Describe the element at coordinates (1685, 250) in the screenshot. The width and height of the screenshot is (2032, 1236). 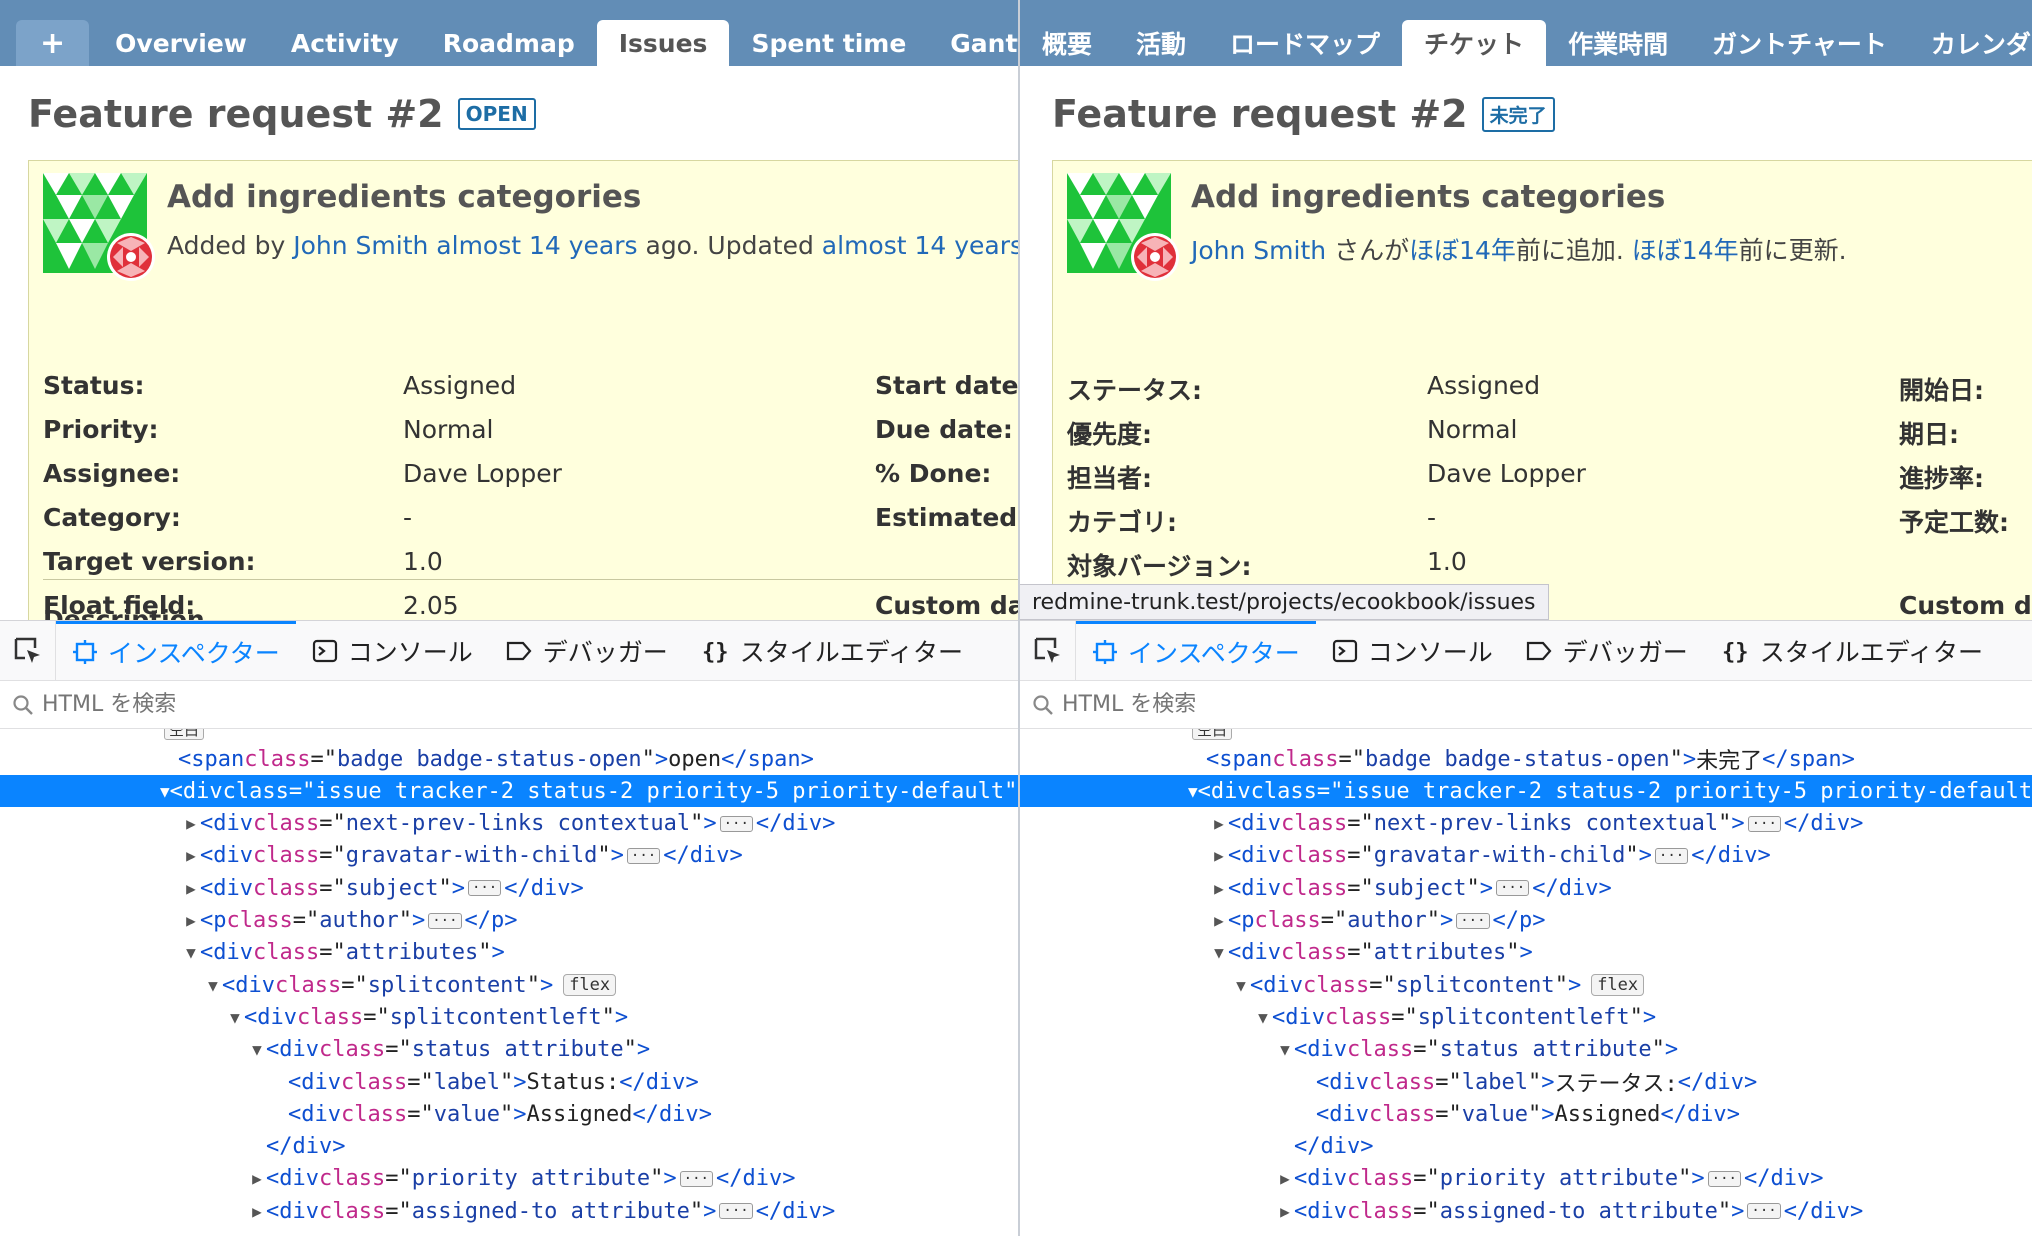
I see `updated-time-link: ほぼ14年` at that location.